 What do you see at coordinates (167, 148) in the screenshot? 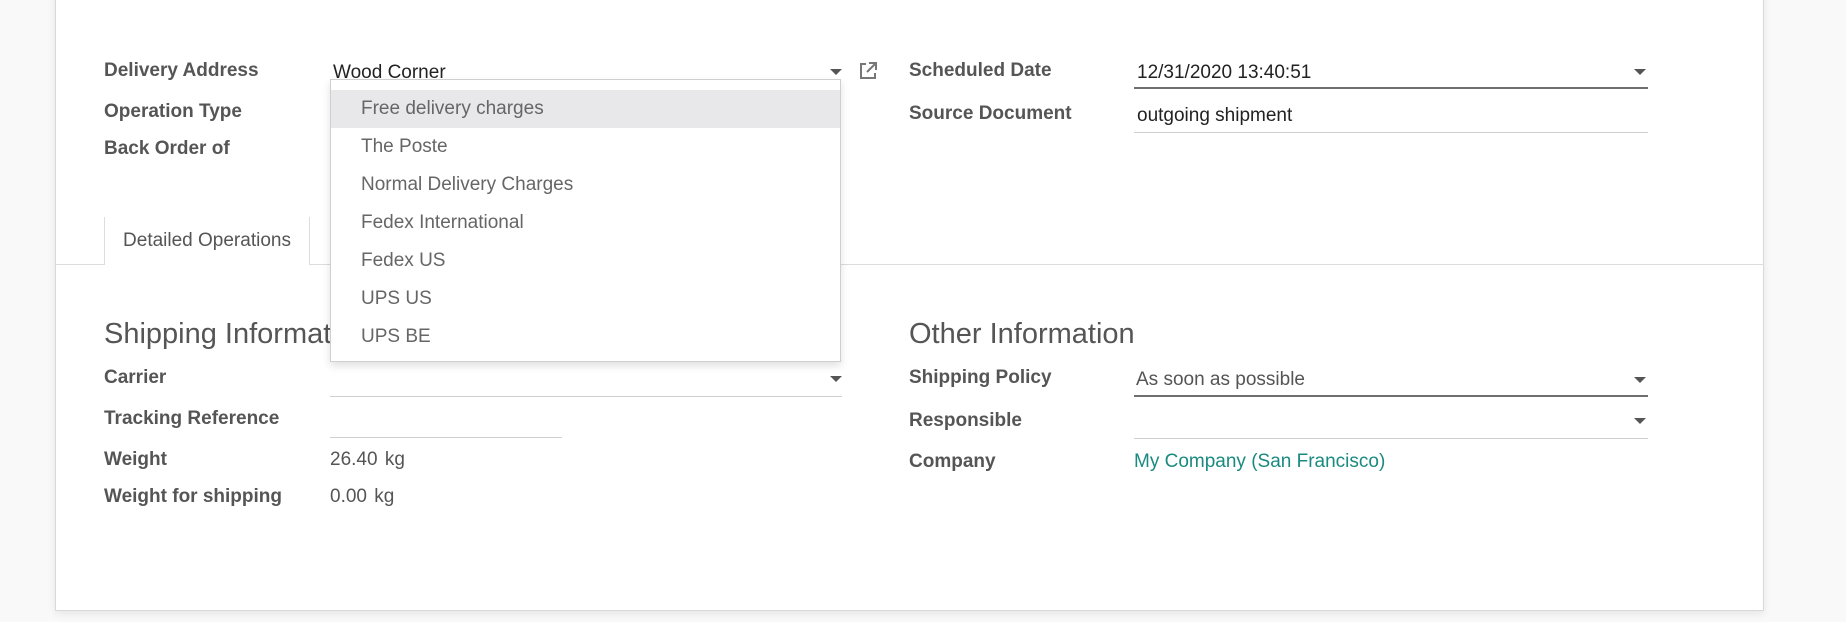
I see `back-order-label: Back Order of` at bounding box center [167, 148].